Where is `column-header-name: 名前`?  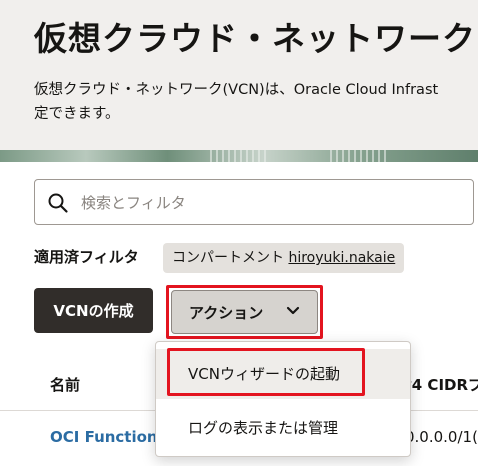 column-header-name: 名前 is located at coordinates (65, 384).